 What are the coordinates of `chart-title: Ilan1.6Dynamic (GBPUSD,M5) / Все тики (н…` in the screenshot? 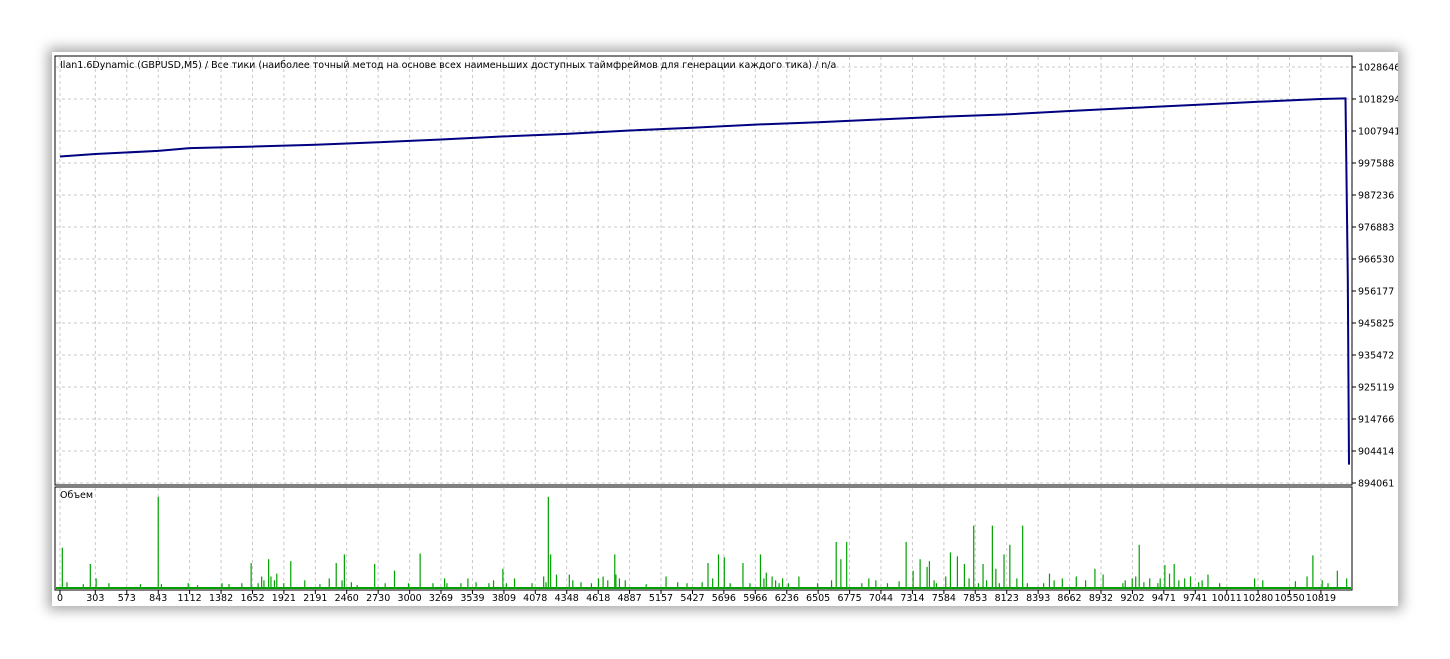 It's located at (448, 65).